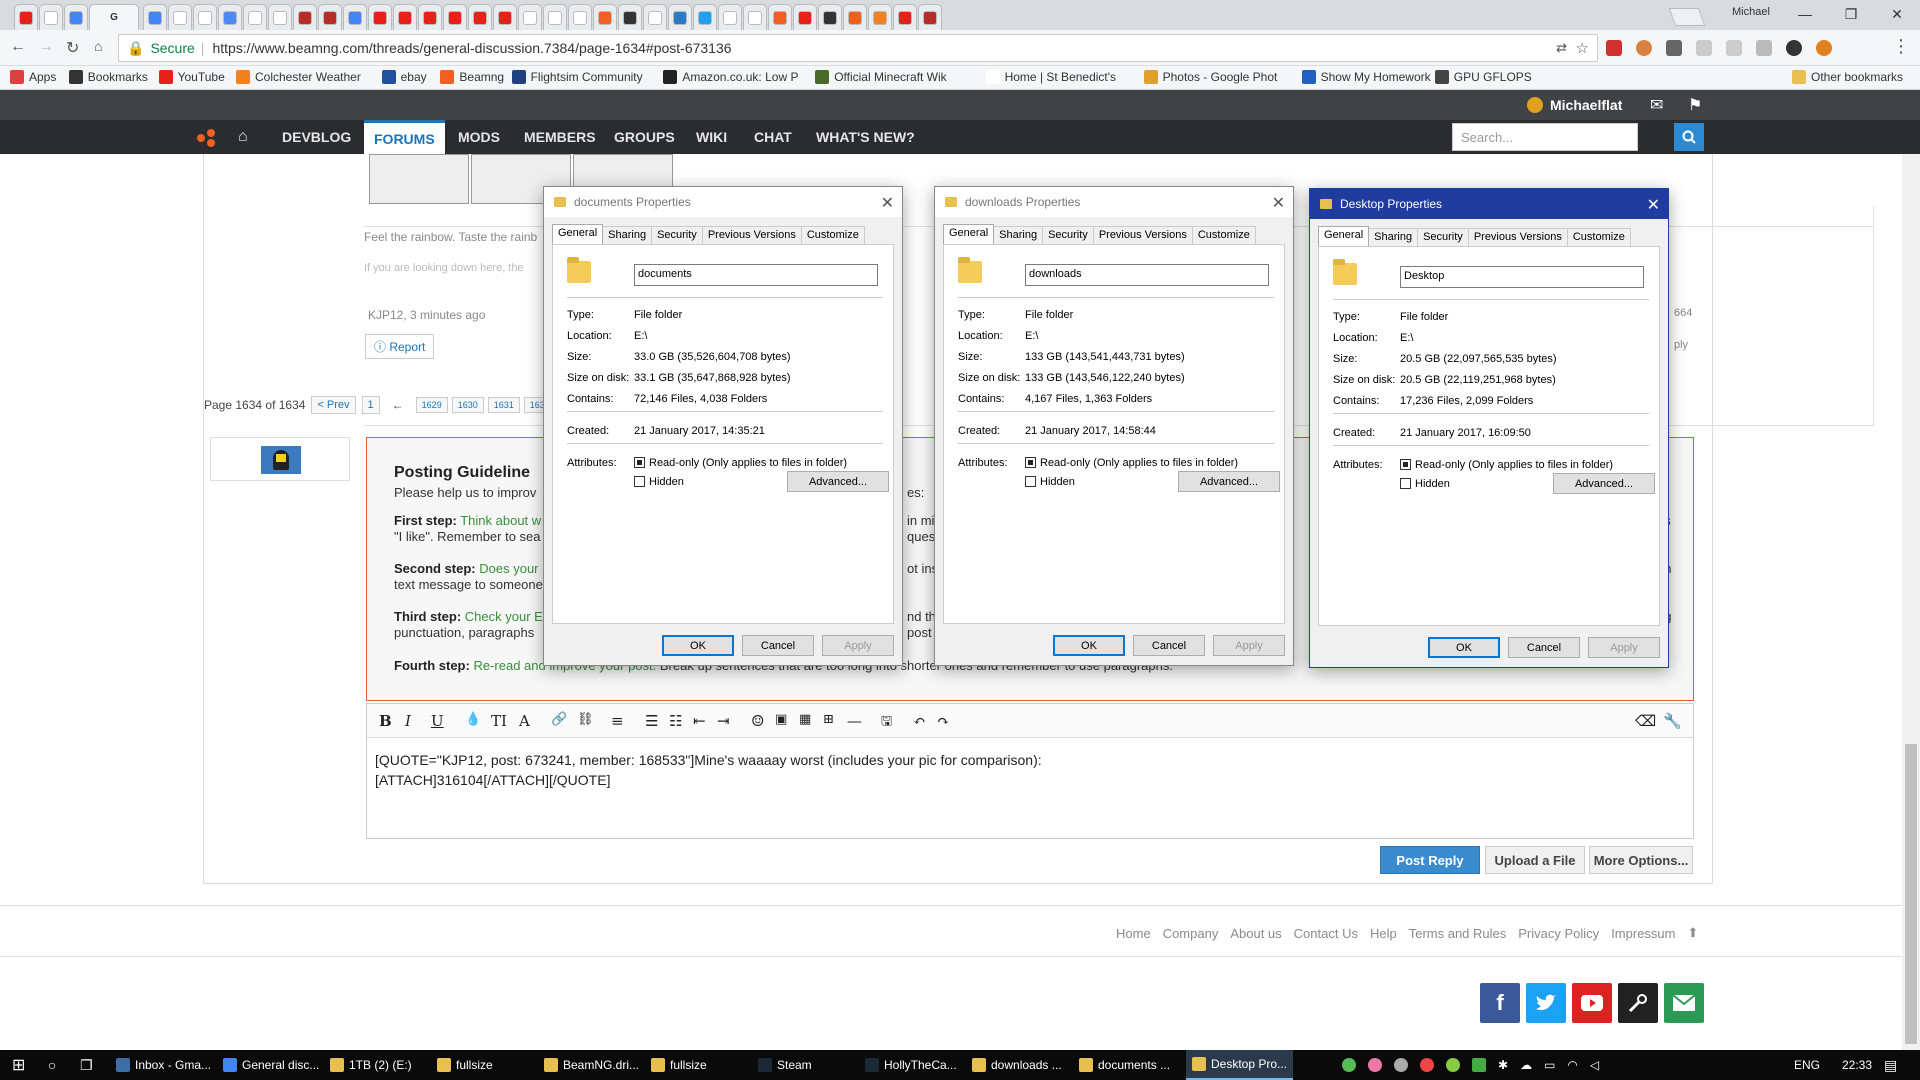  Describe the element at coordinates (1751, 12) in the screenshot. I see `profile-name: Michael` at that location.